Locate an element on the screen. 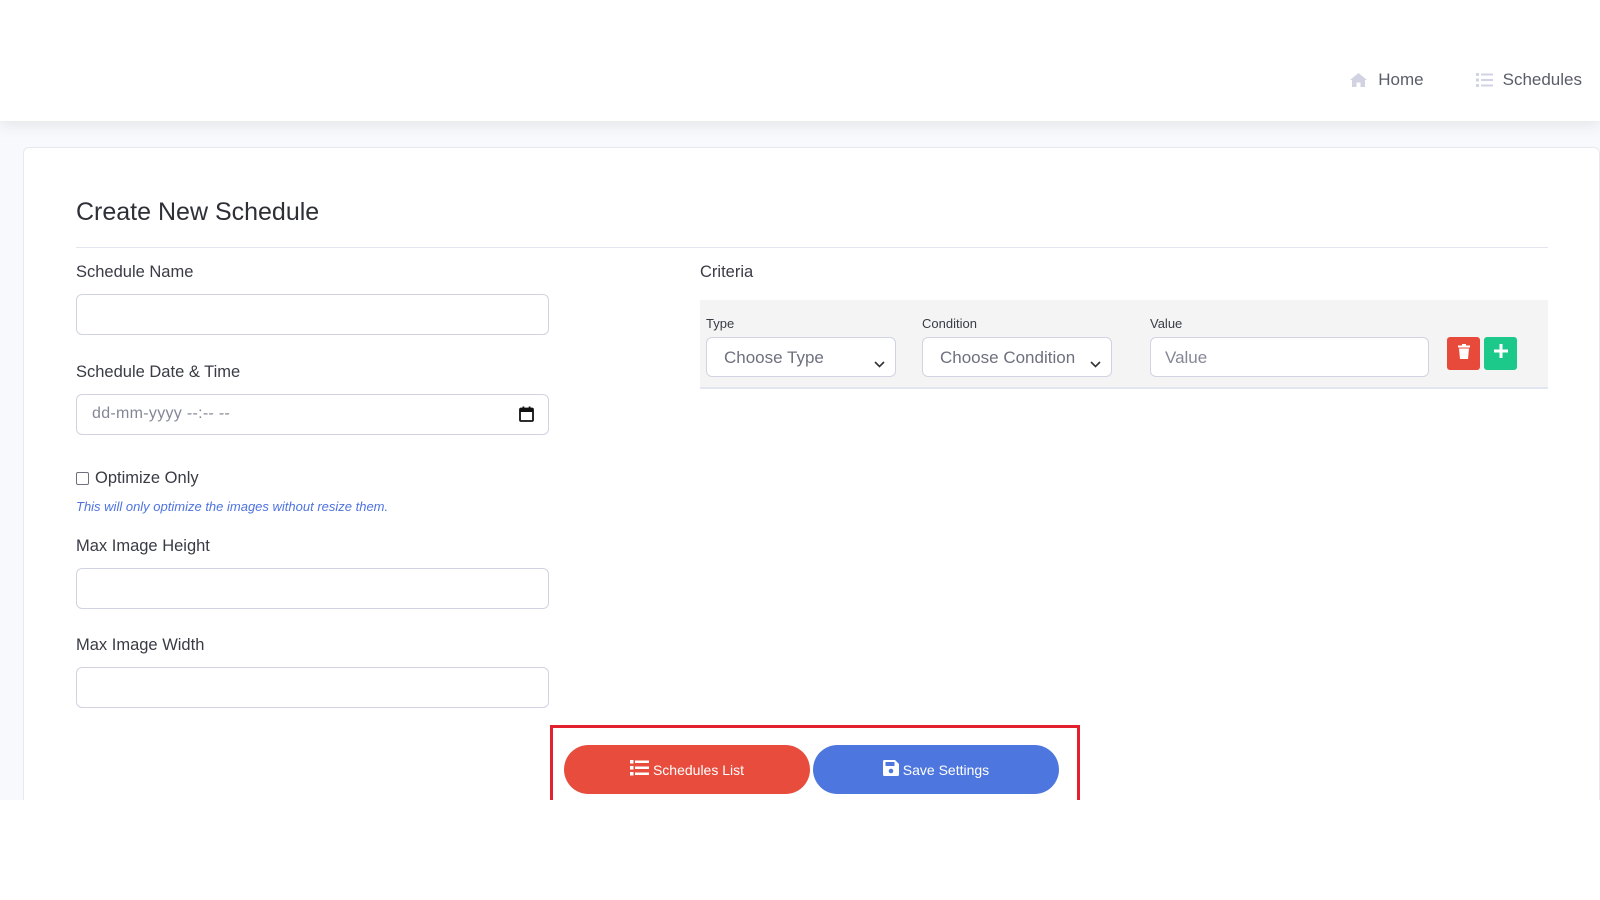 The width and height of the screenshot is (1600, 900). schedule-datetime-label: Schedule Date & Time is located at coordinates (158, 372).